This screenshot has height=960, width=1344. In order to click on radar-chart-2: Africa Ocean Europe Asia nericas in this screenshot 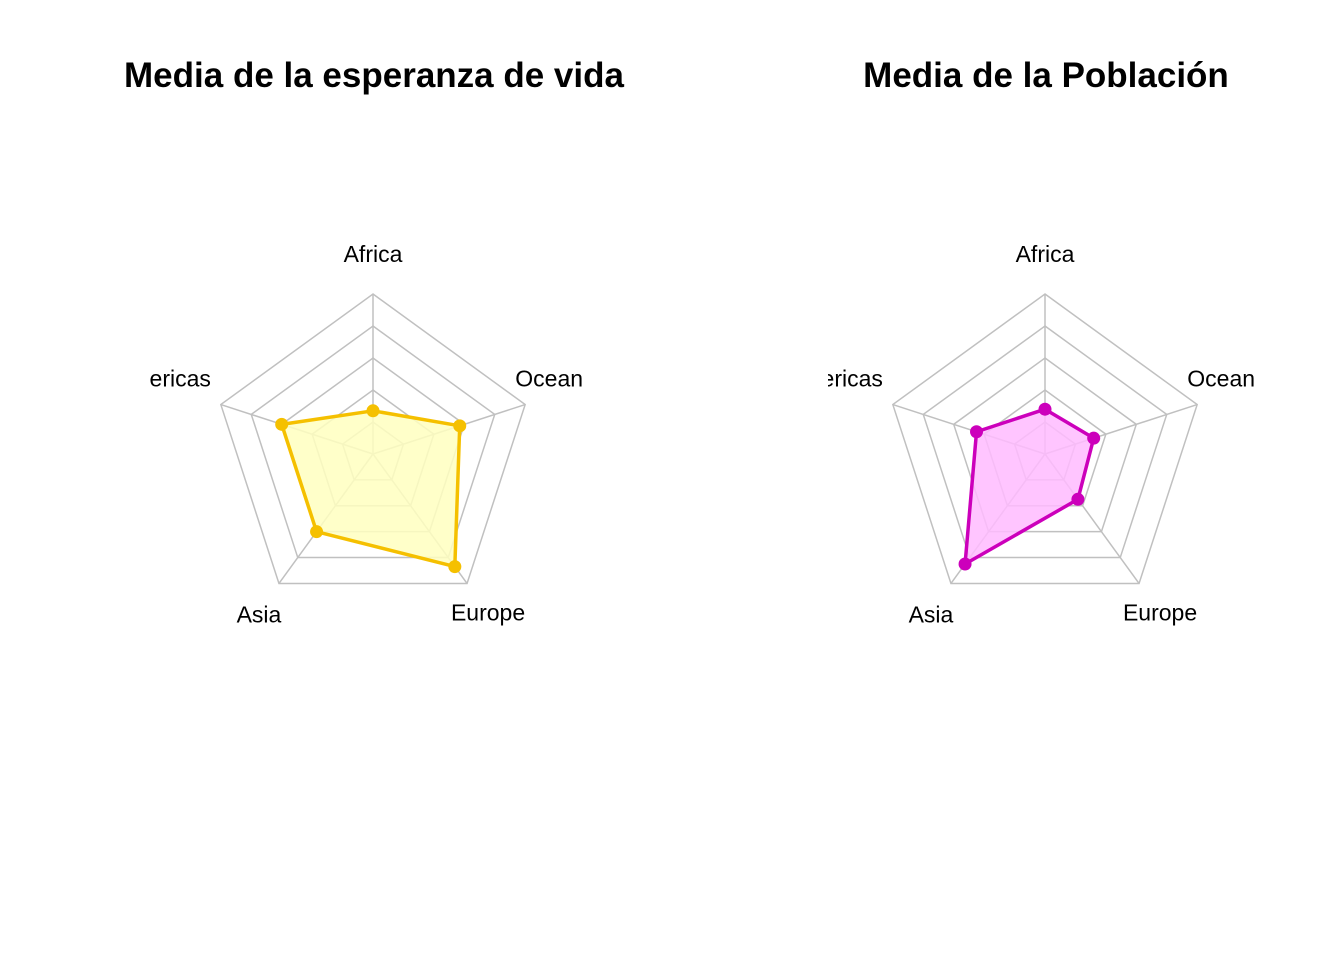, I will do `click(1032, 434)`.